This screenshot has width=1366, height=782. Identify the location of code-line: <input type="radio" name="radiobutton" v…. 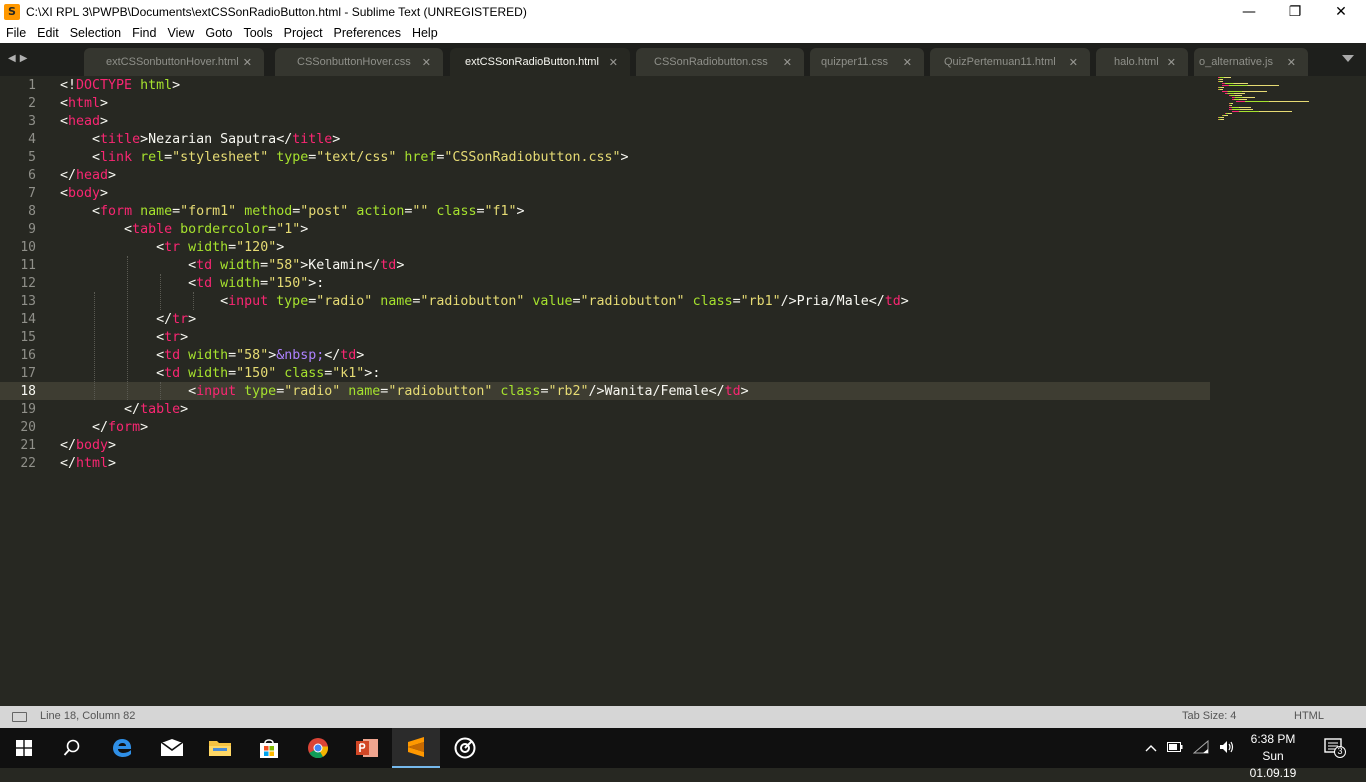
(484, 302).